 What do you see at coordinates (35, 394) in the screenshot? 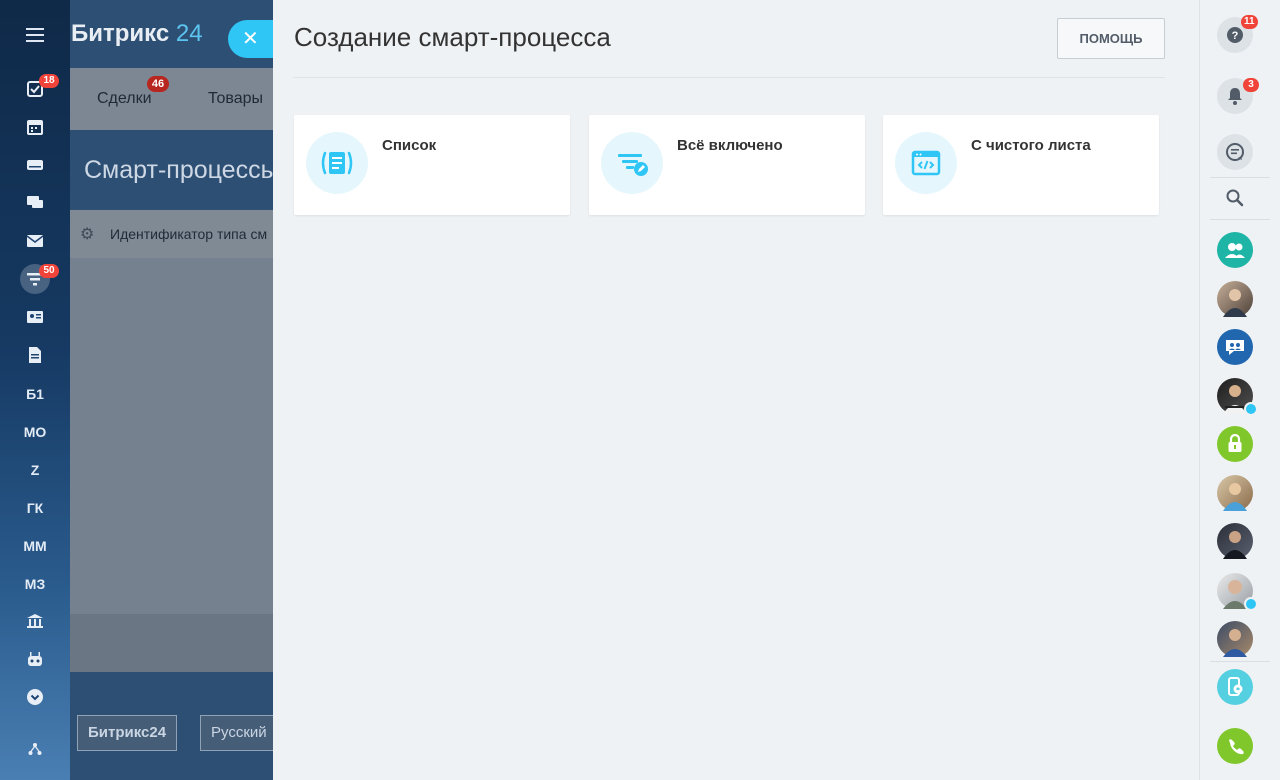
I see `nav-item-b1: Б1` at bounding box center [35, 394].